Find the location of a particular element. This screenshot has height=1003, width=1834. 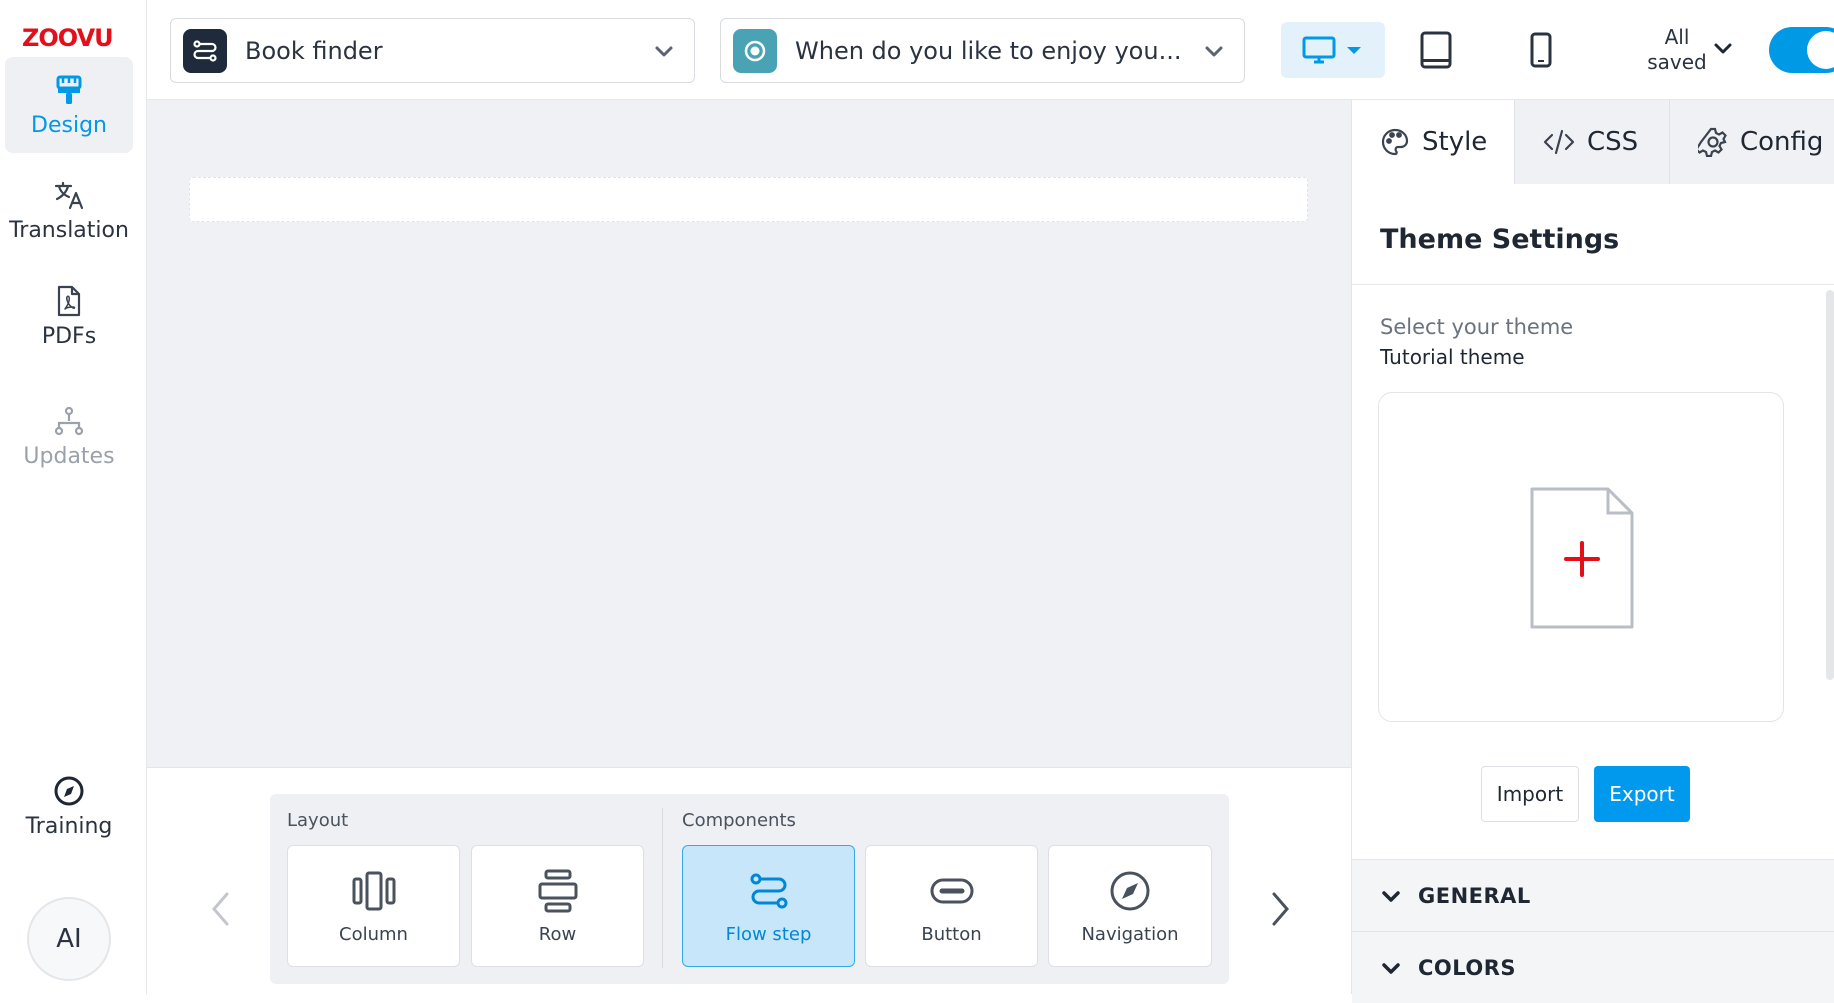

sidebar-item-design: Design is located at coordinates (69, 105).